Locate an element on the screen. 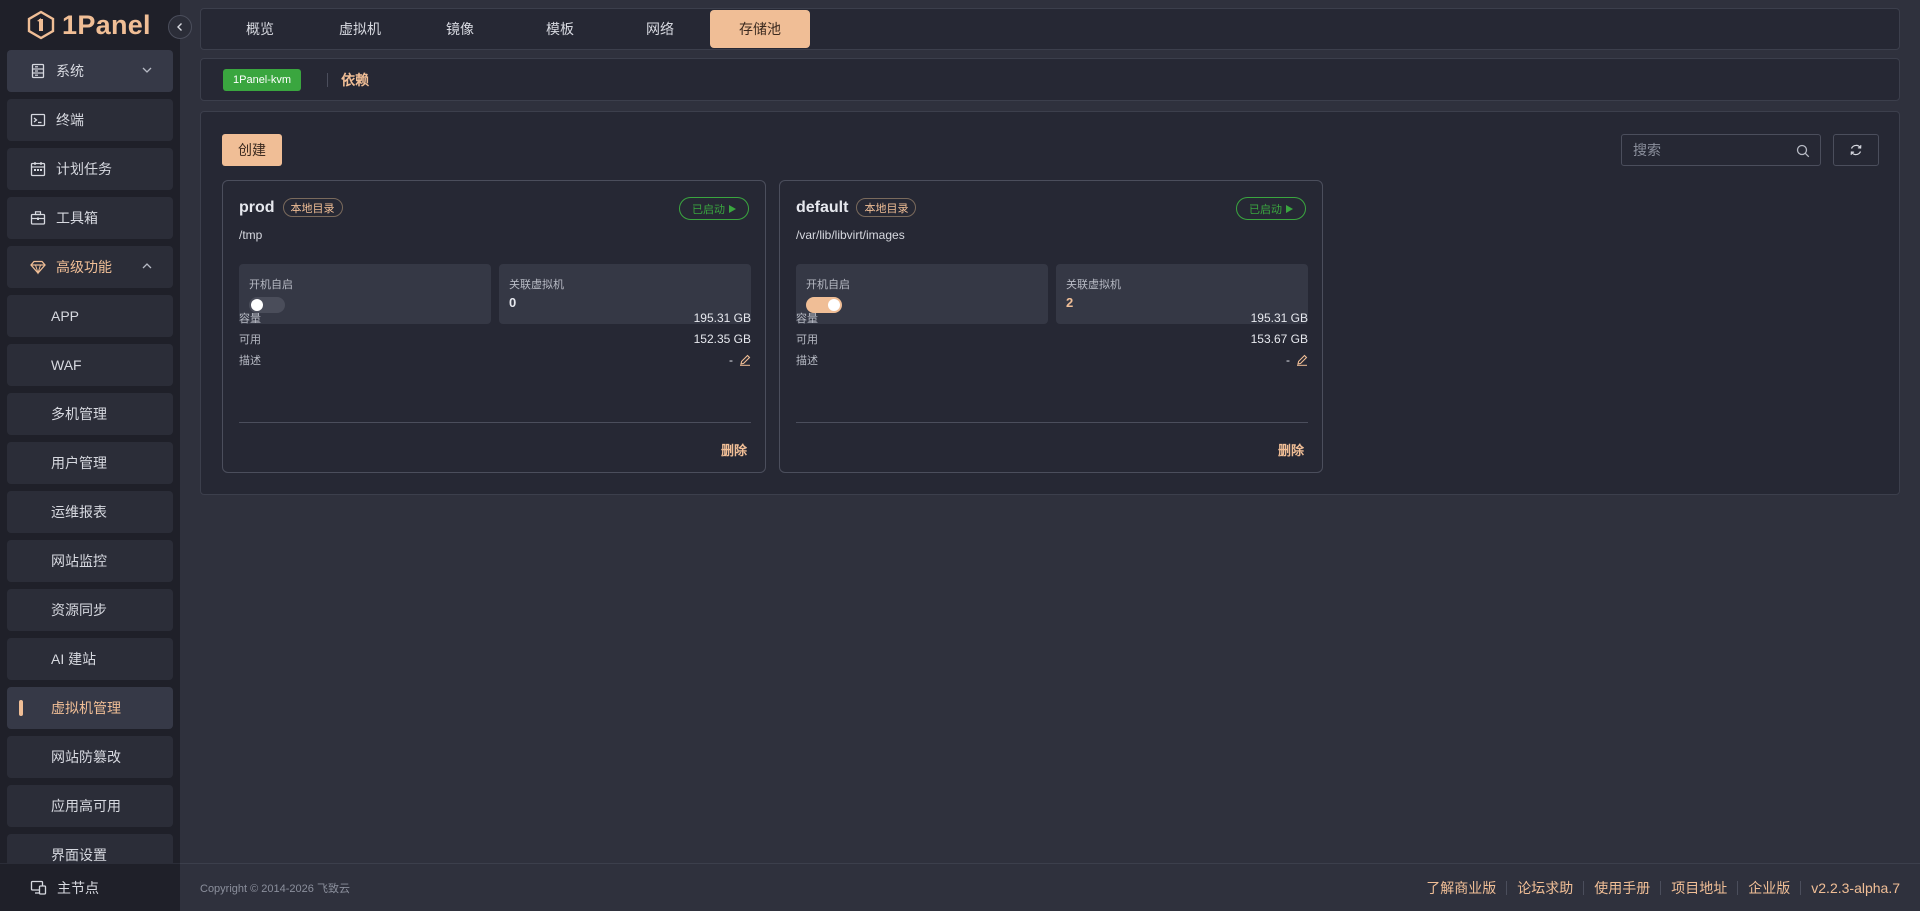 This screenshot has height=911, width=1920. footer-link-project: 项目地址 is located at coordinates (1700, 887).